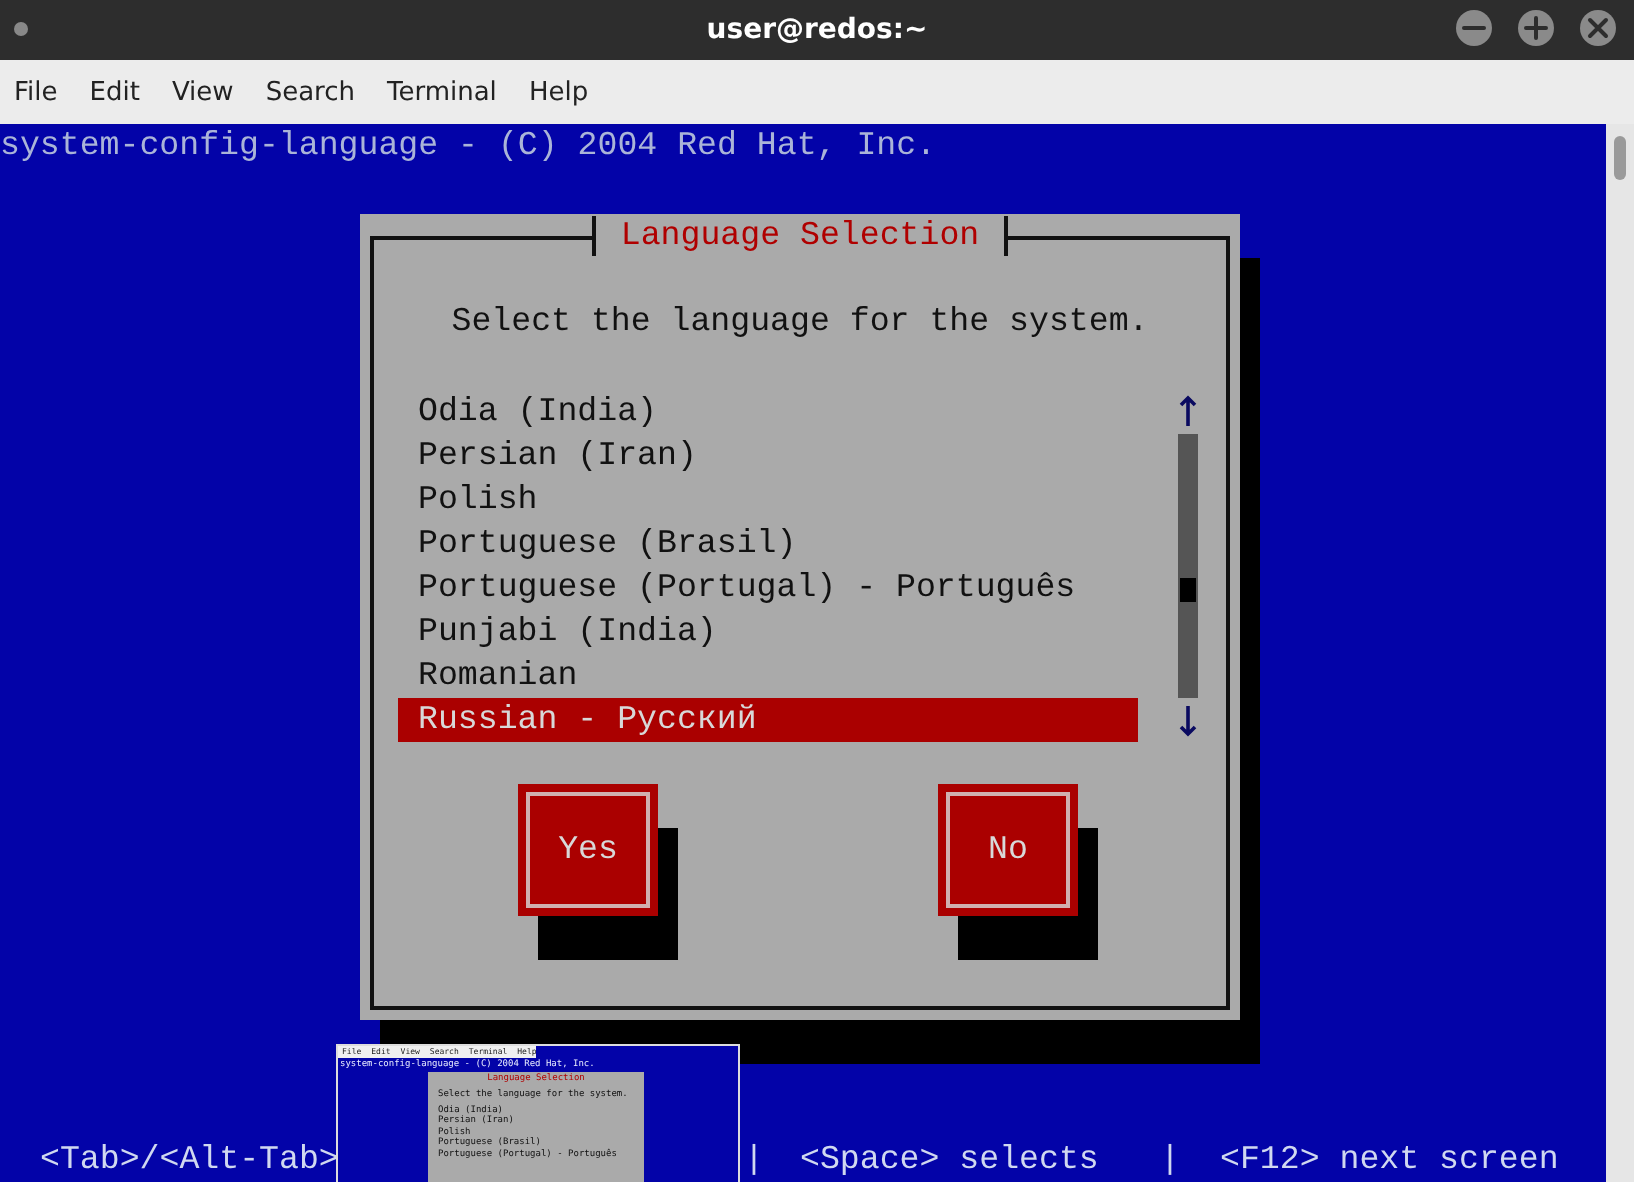 This screenshot has width=1634, height=1182. I want to click on language-item: Polish, so click(768, 500).